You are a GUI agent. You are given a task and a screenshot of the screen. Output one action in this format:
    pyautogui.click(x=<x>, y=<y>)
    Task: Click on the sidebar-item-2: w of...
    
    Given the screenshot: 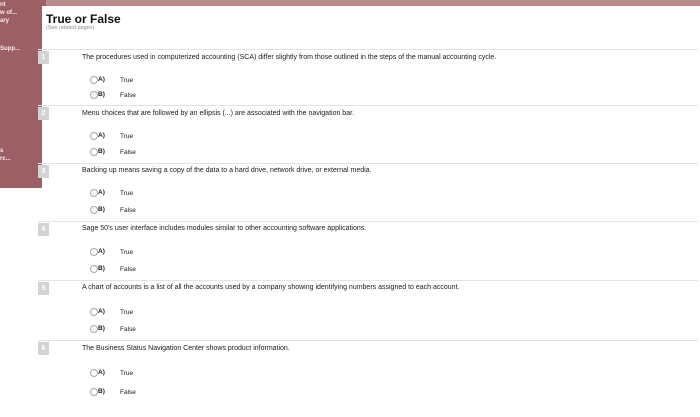 What is the action you would take?
    pyautogui.click(x=8, y=13)
    